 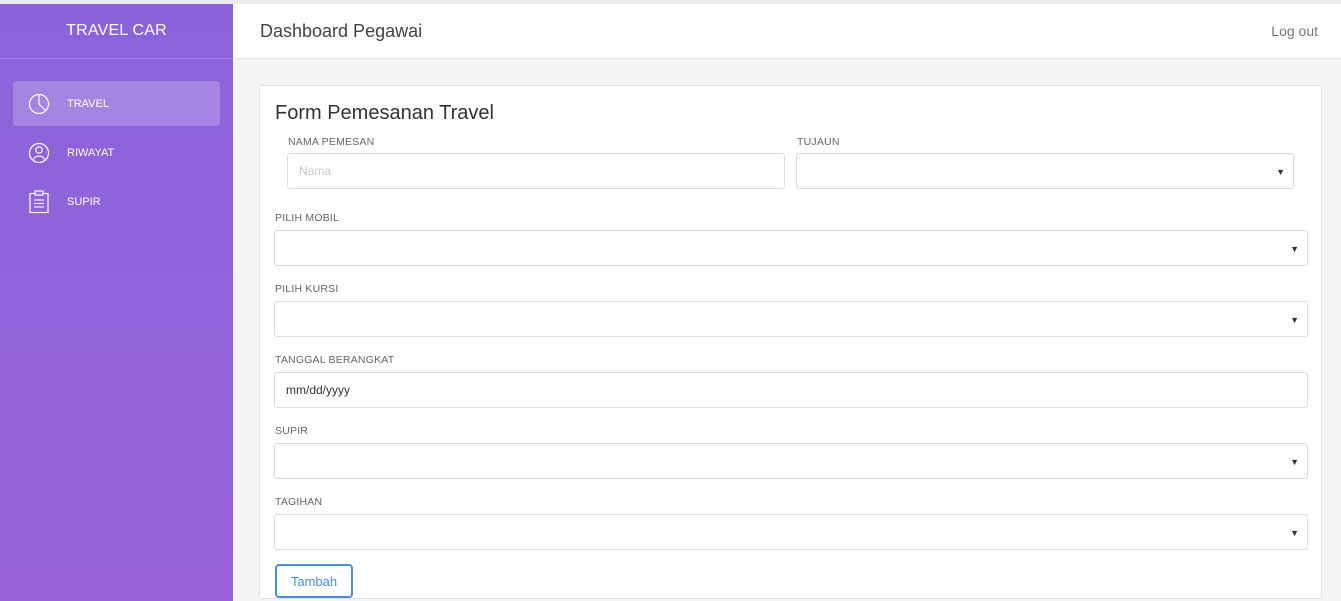 I want to click on clipboard-icon, so click(x=39, y=201).